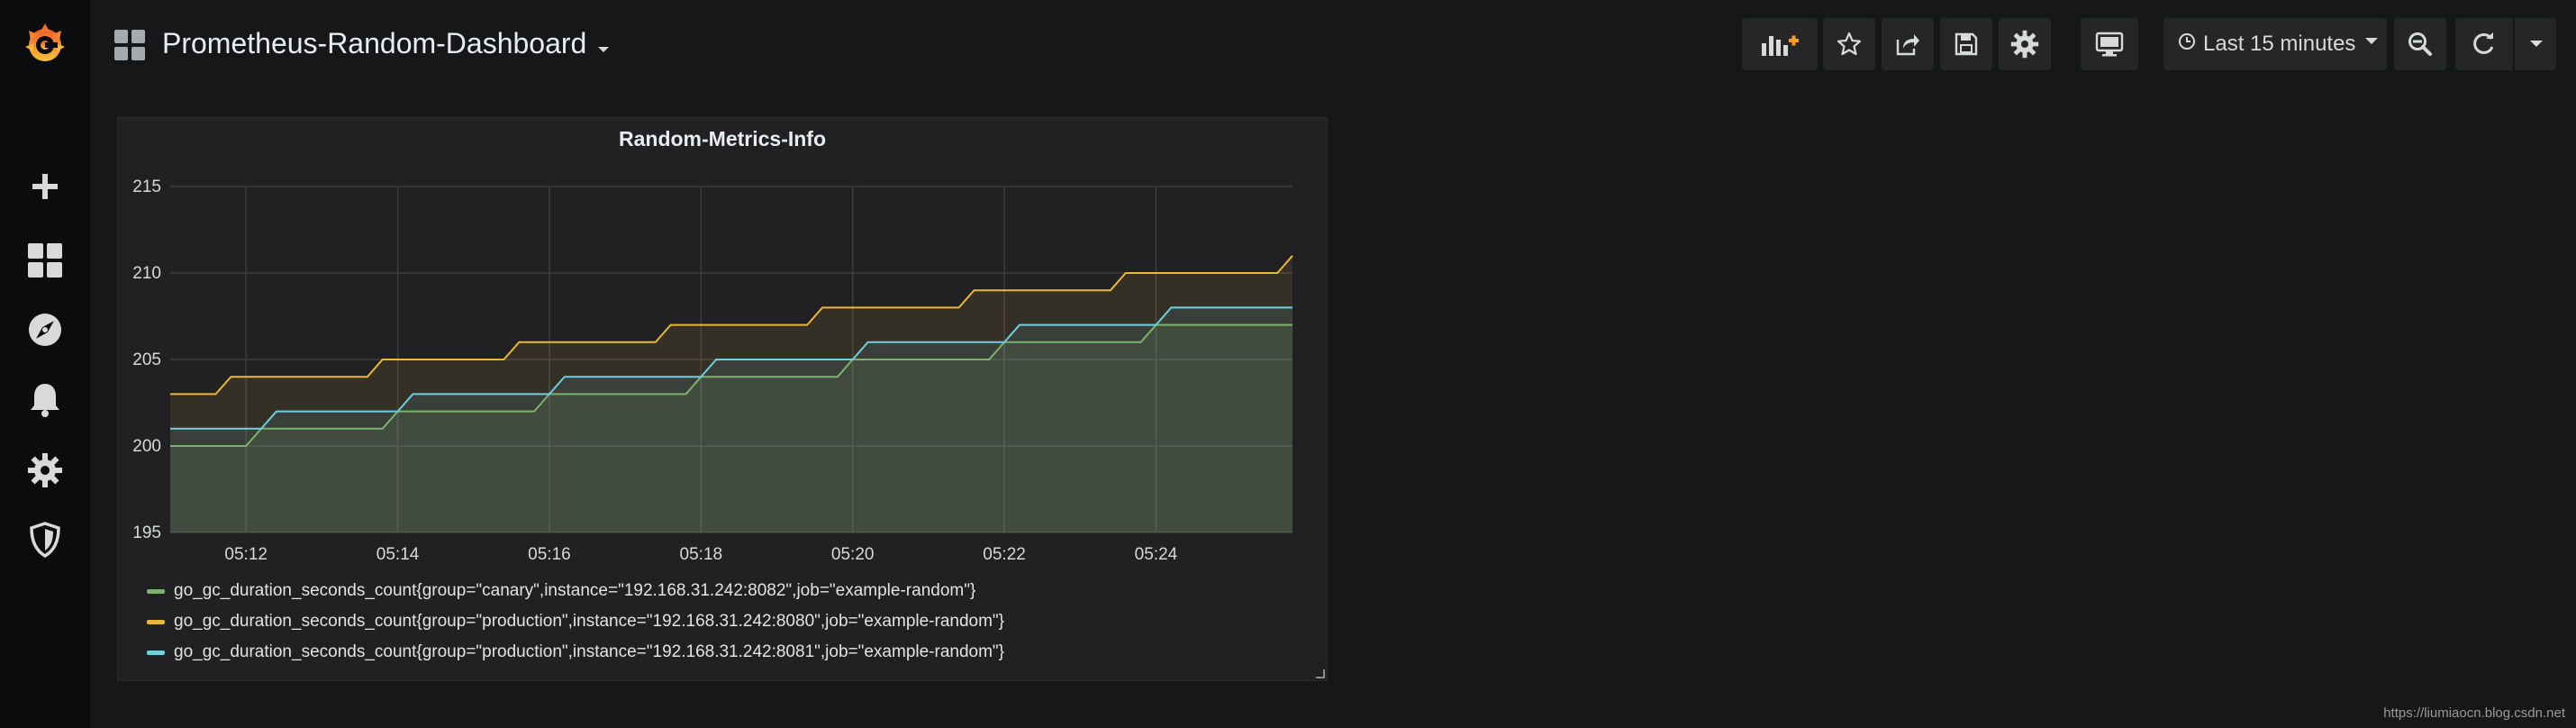 The height and width of the screenshot is (728, 2576). I want to click on star-icon, so click(1850, 44).